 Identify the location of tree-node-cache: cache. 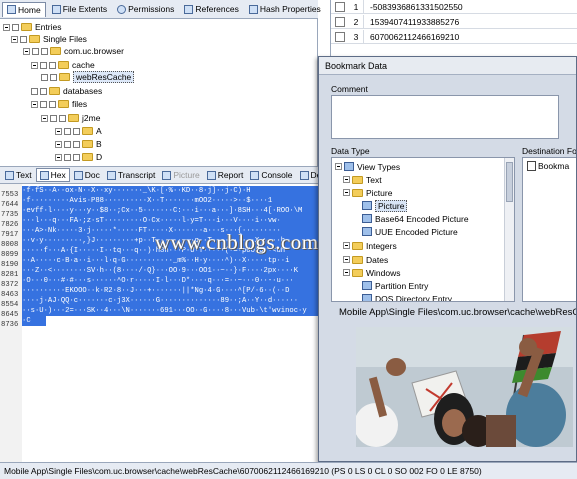
(63, 65).